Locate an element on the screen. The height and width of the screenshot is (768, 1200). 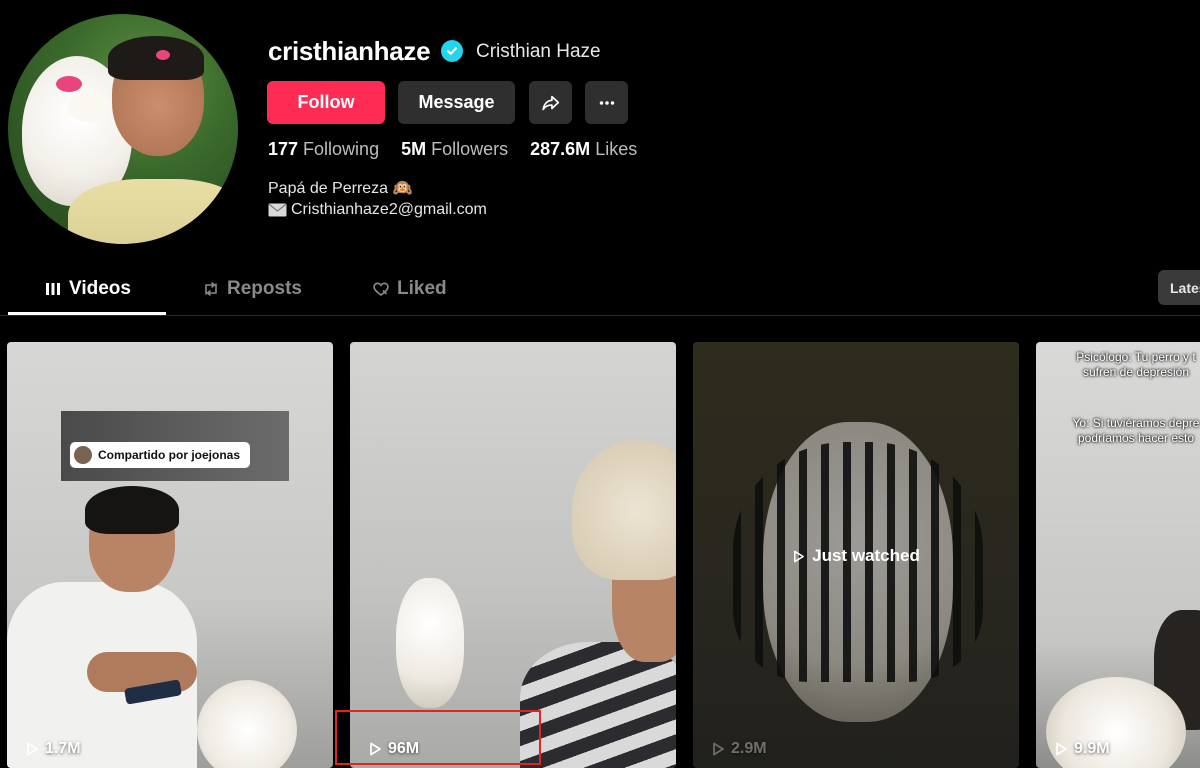
profile-email: Cristhianhaze2@gmail.com is located at coordinates (377, 210).